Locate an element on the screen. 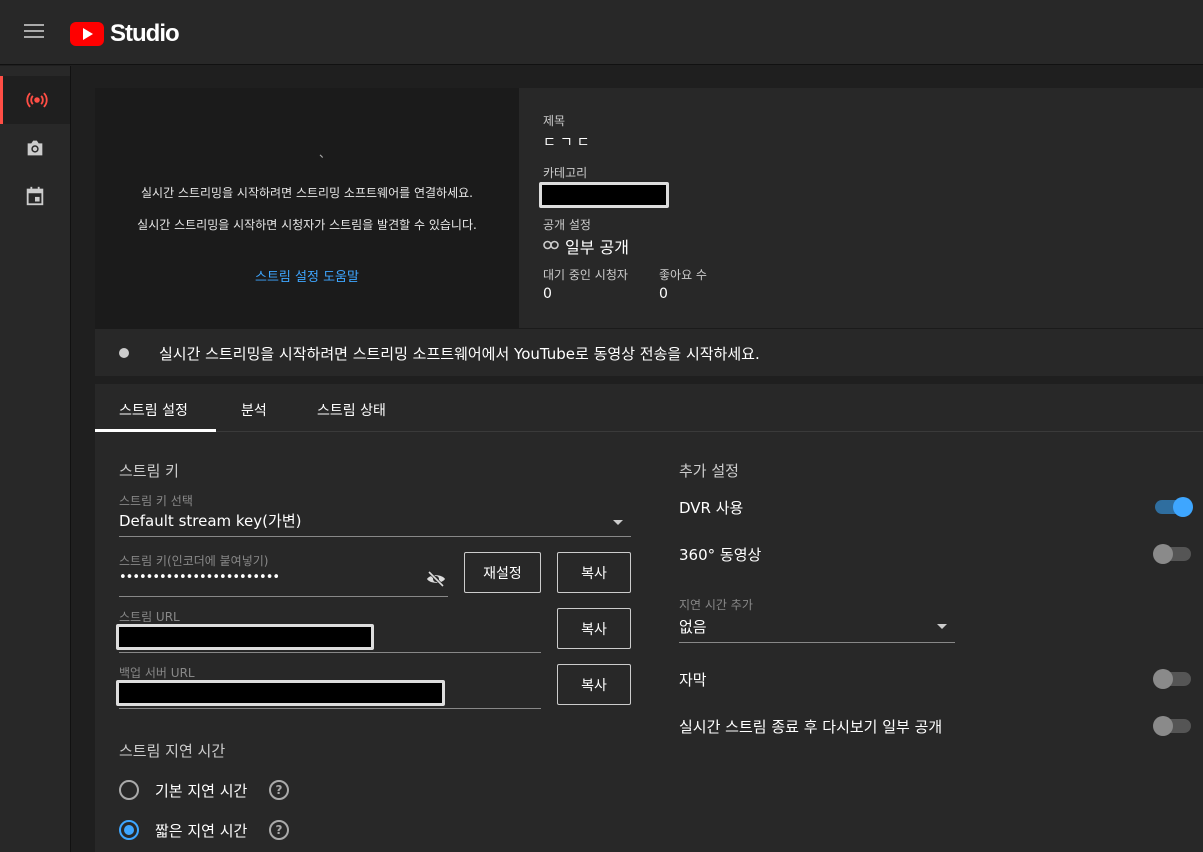 The width and height of the screenshot is (1203, 852). title-value: ㄷㄱㄷ is located at coordinates (568, 143).